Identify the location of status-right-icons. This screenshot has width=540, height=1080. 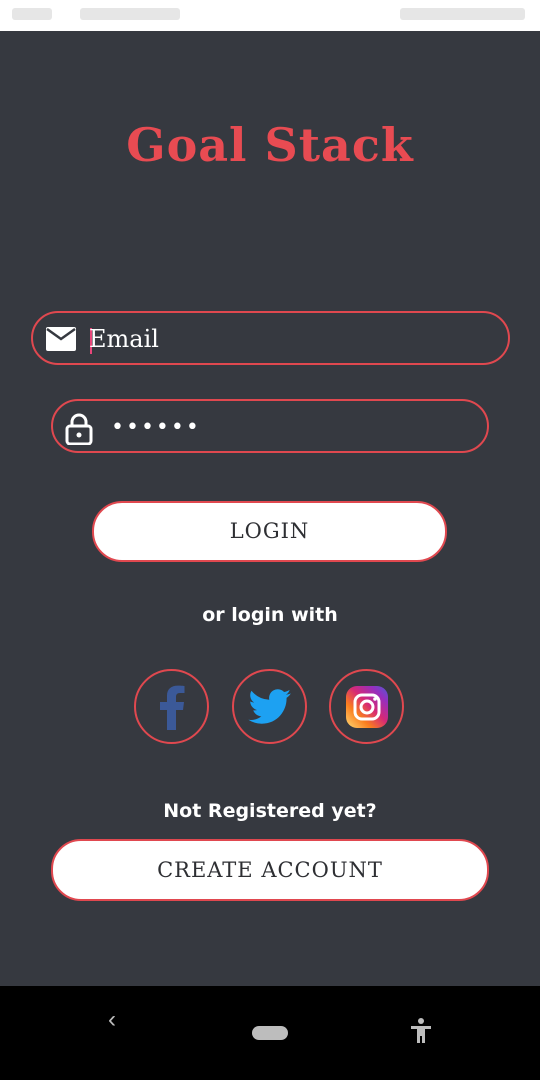
(462, 14).